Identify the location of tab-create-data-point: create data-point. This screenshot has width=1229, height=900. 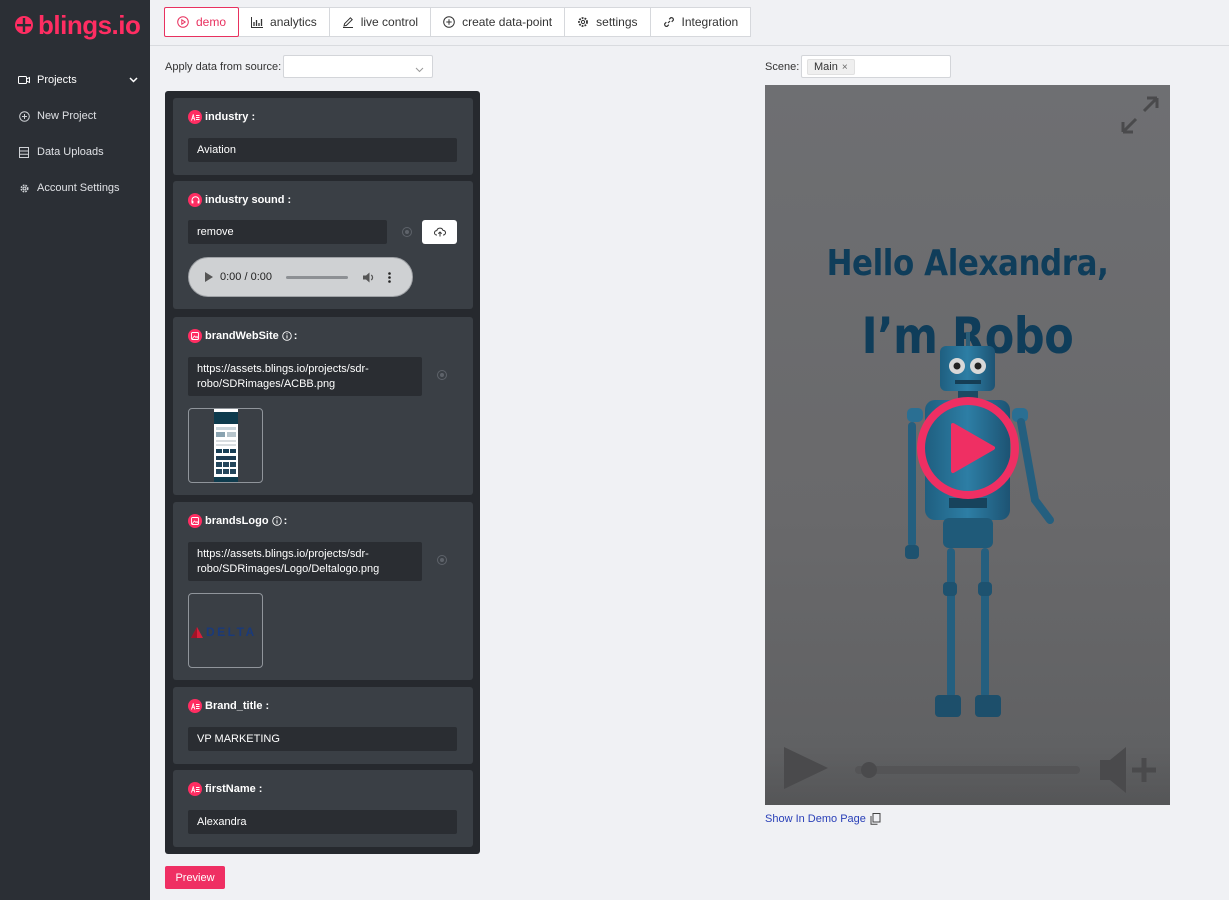
(498, 22).